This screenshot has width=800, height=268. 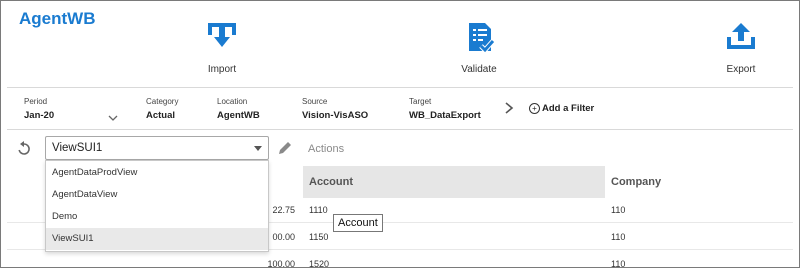 What do you see at coordinates (24, 149) in the screenshot?
I see `reset-icon` at bounding box center [24, 149].